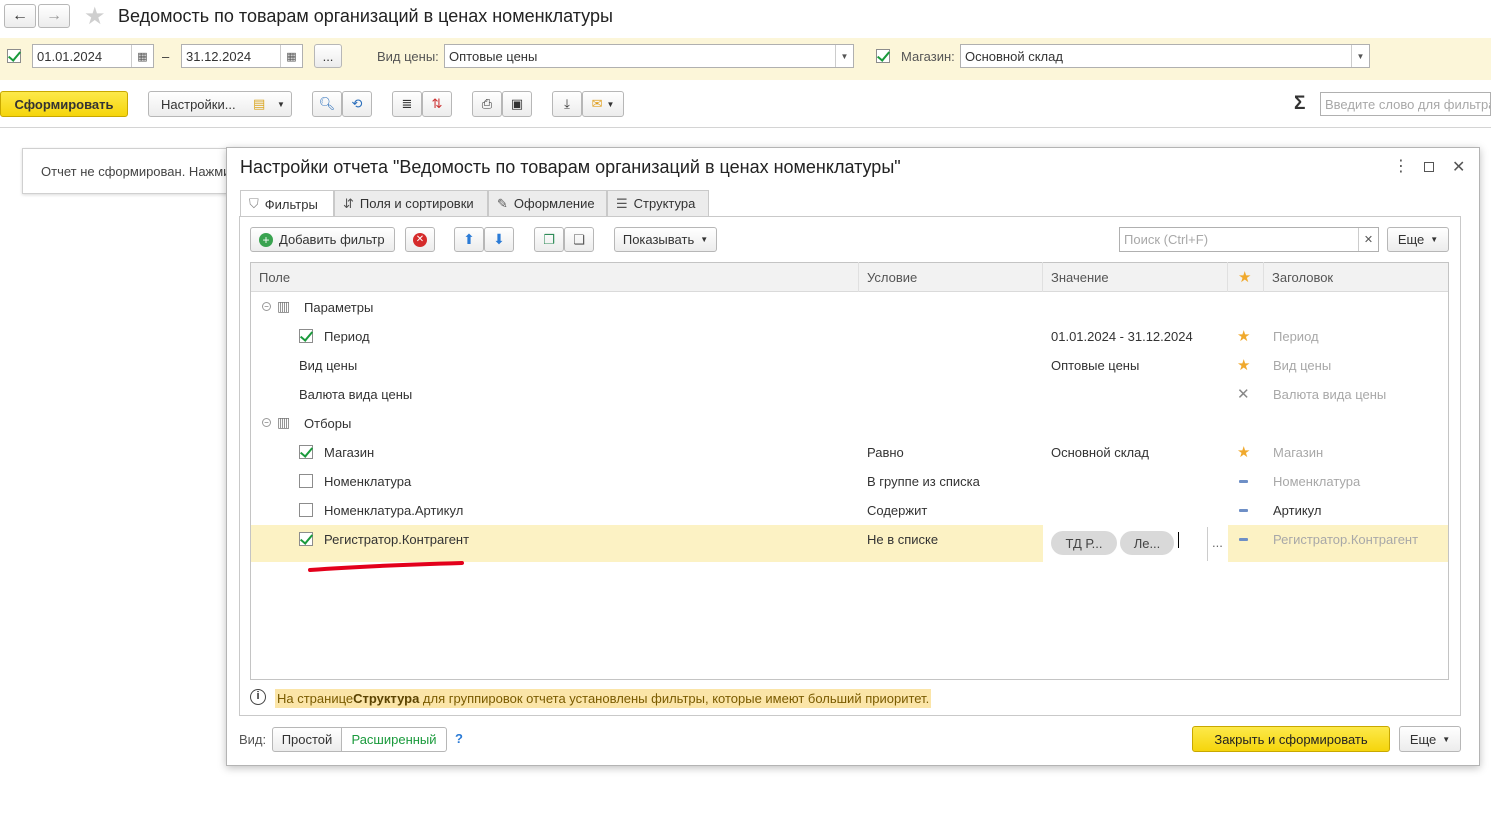 This screenshot has height=828, width=1491. Describe the element at coordinates (1291, 739) in the screenshot. I see `close-and-generate-button: Закрыть и сформировать` at that location.